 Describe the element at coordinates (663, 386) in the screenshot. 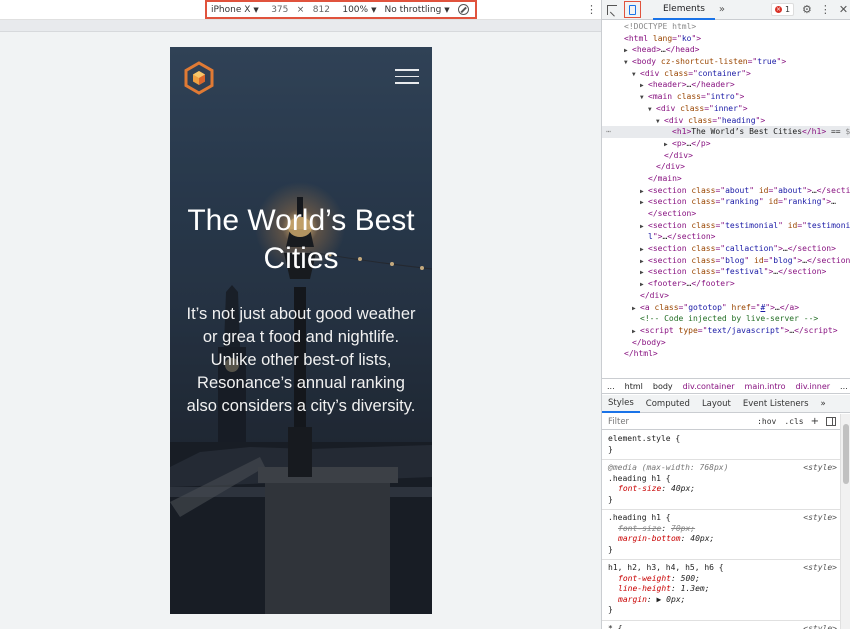

I see `breadcrumb-item: body` at that location.